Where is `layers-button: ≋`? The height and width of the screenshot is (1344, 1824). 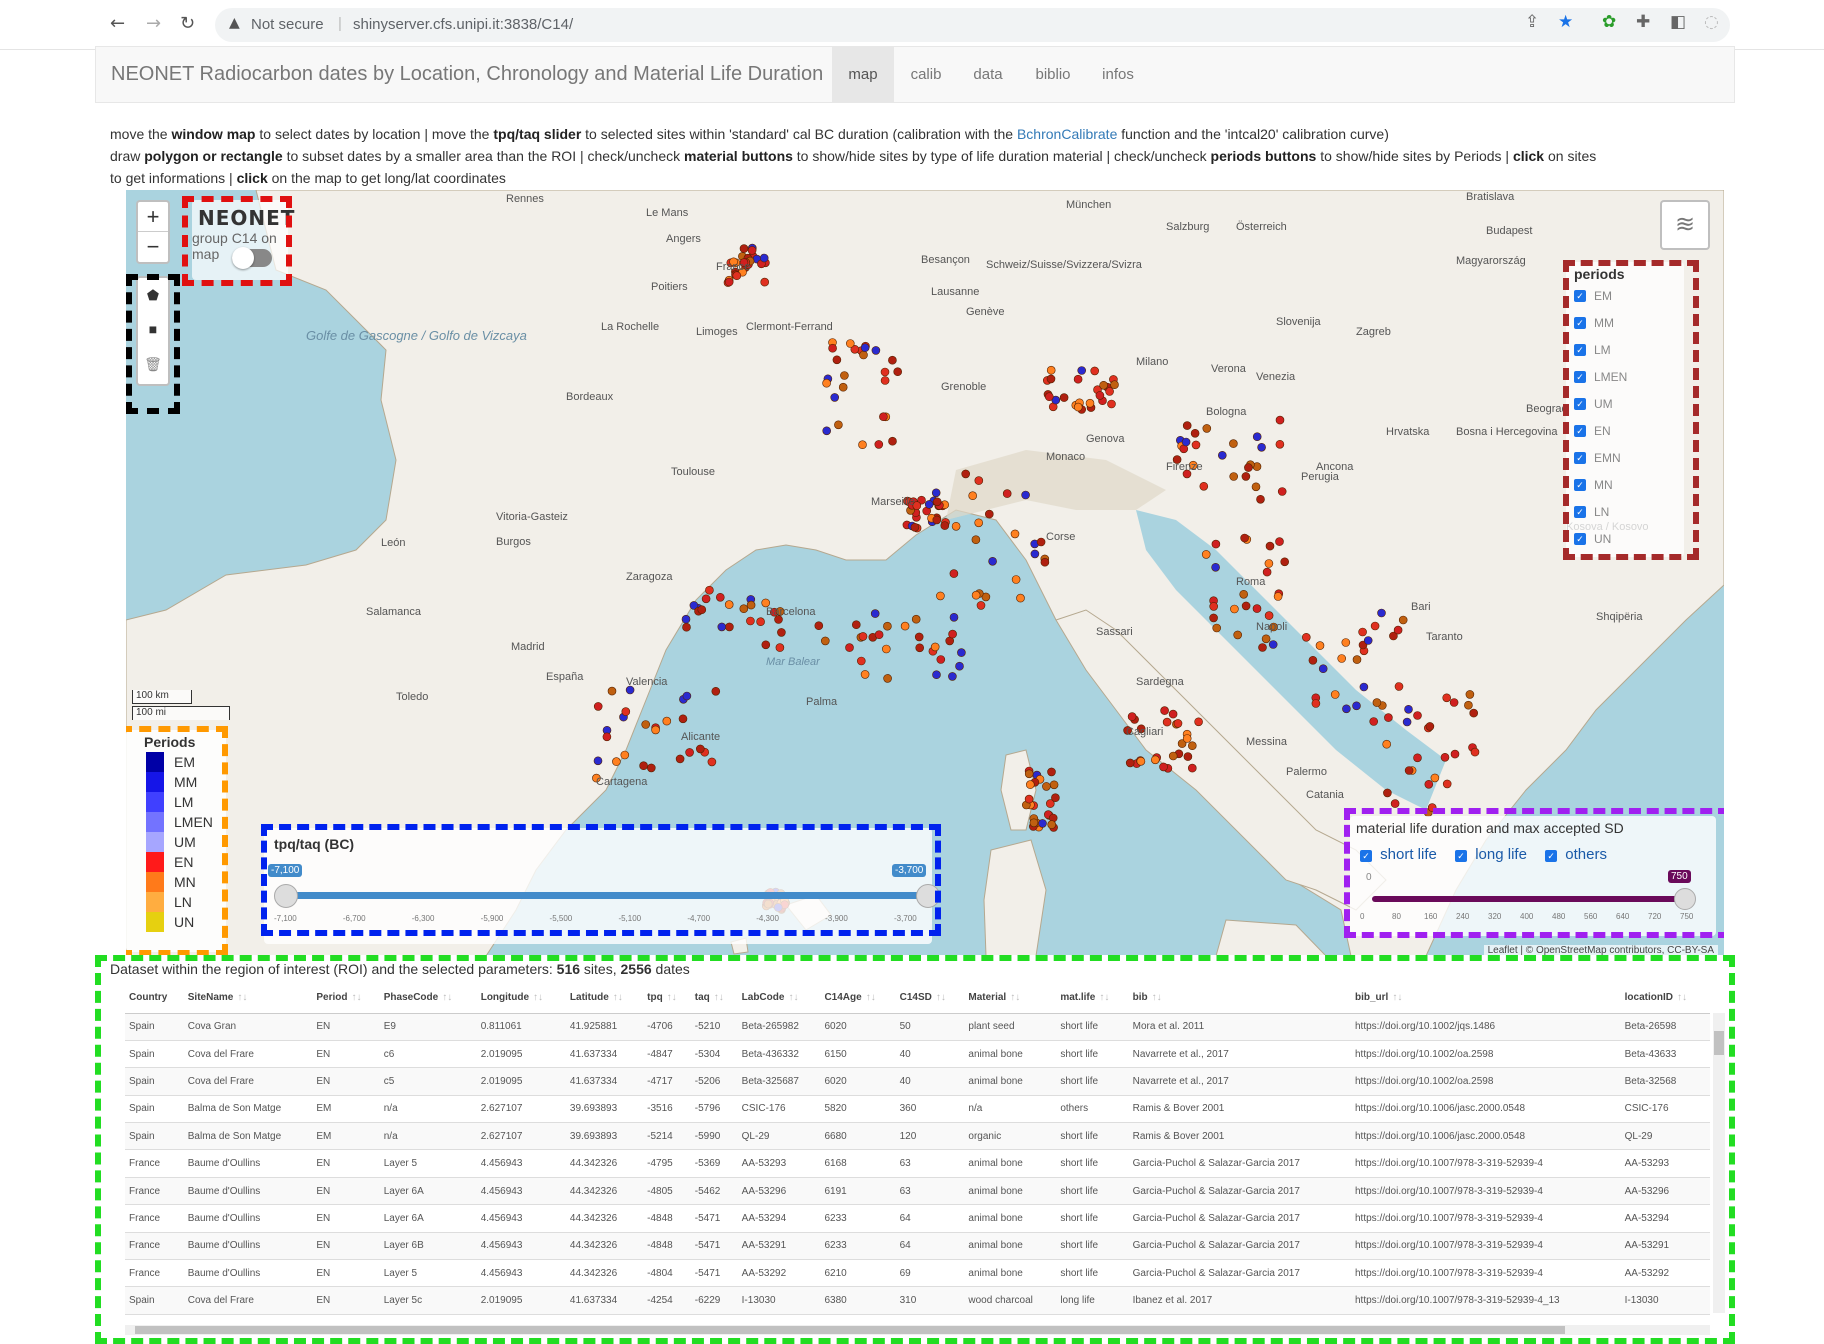
layers-button: ≋ is located at coordinates (1685, 225).